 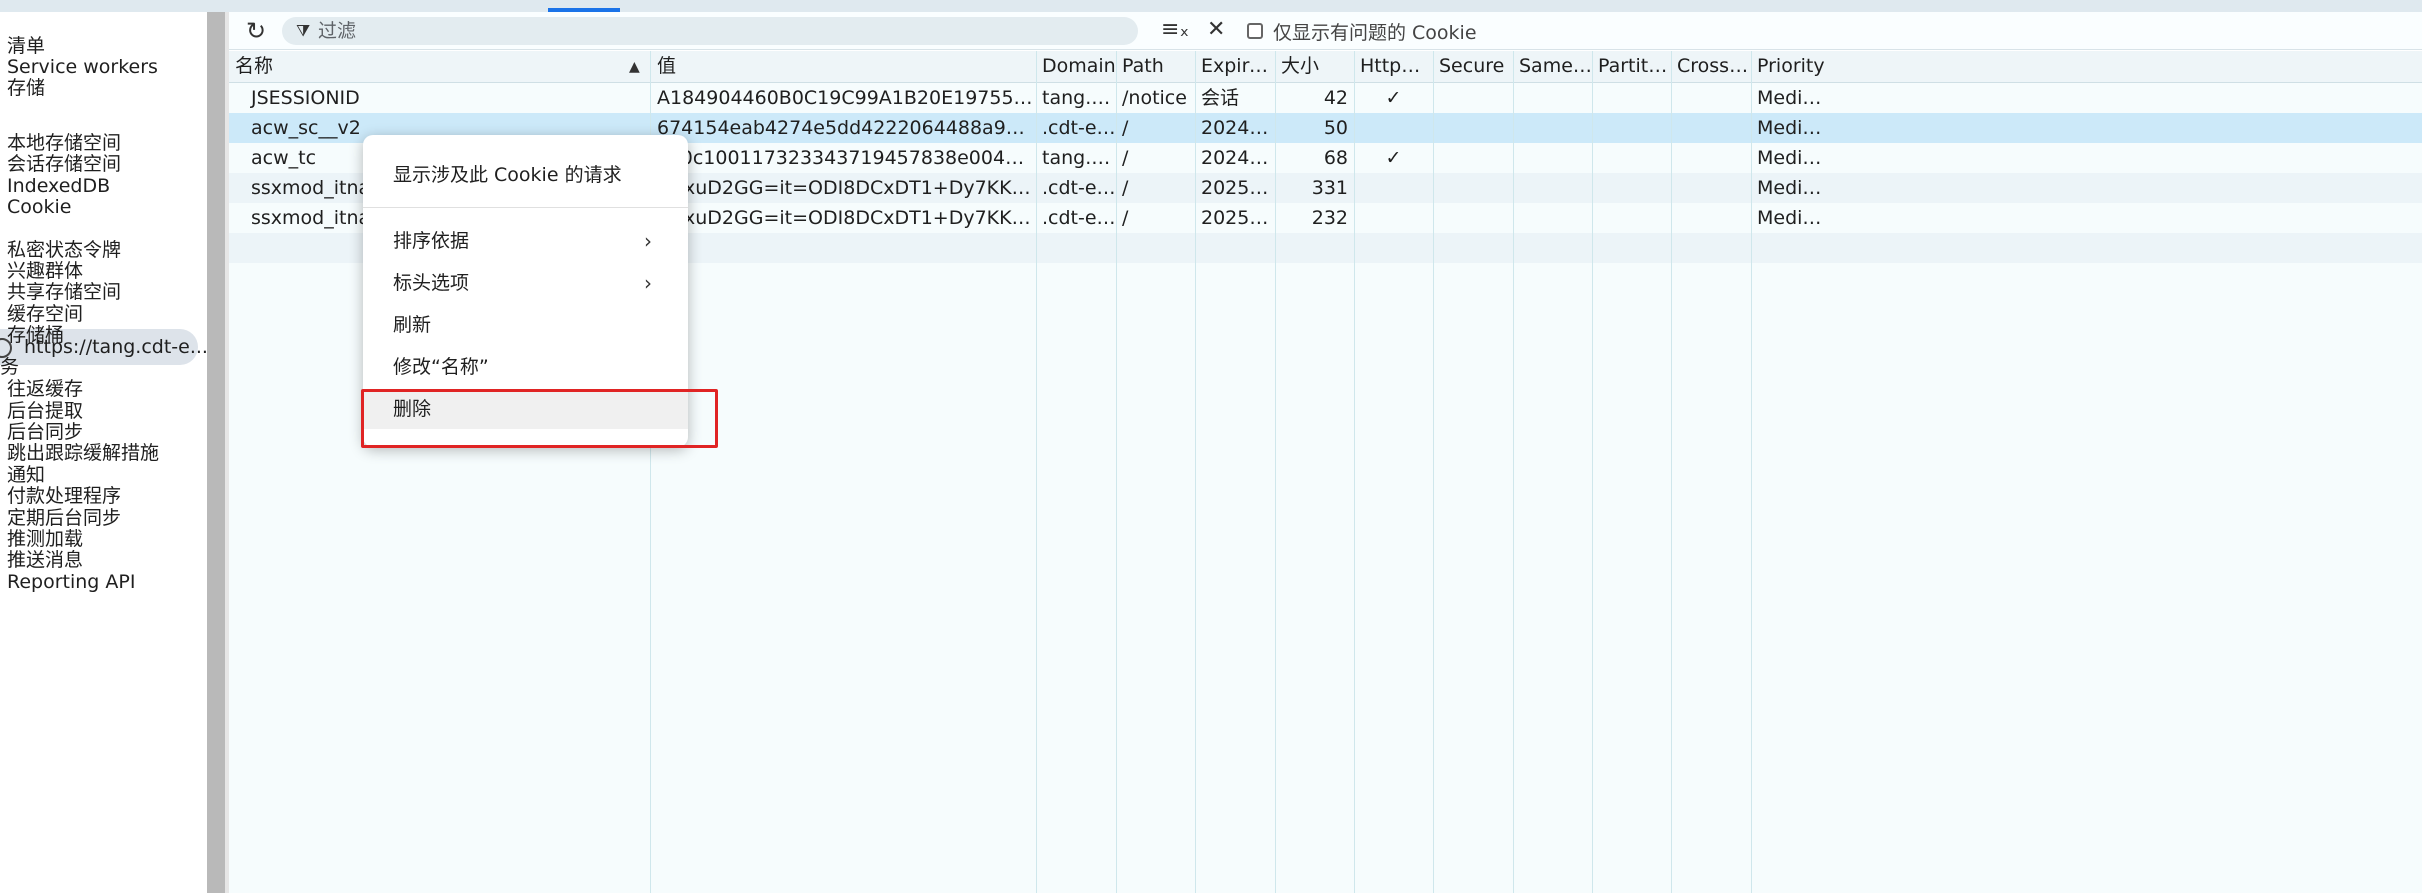 I want to click on refresh-icon: ↻, so click(x=256, y=31).